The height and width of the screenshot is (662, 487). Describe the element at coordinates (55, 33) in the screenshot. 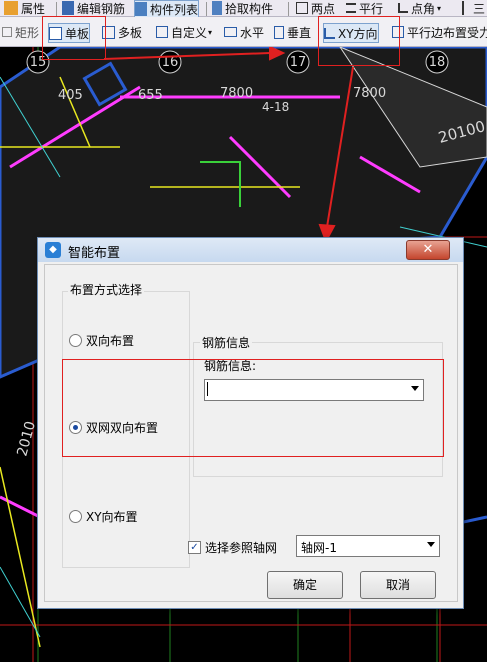

I see `single-slab-icon` at that location.